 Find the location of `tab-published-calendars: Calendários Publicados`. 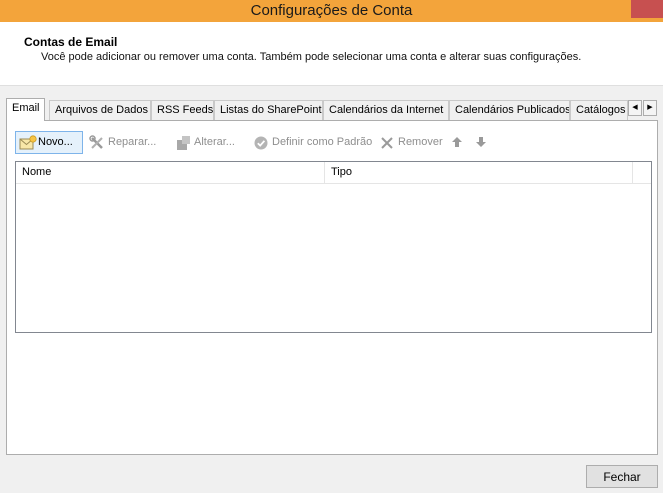

tab-published-calendars: Calendários Publicados is located at coordinates (509, 110).